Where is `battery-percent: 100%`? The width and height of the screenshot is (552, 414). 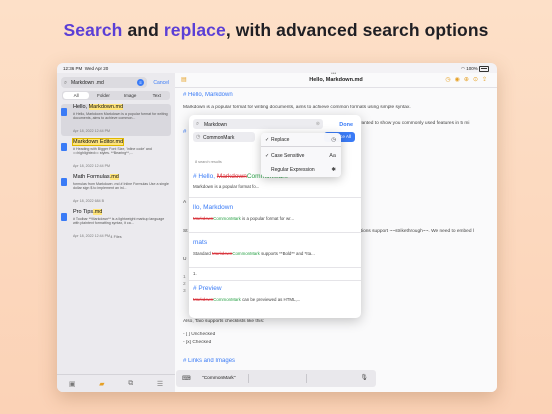
battery-percent: 100% is located at coordinates (472, 68).